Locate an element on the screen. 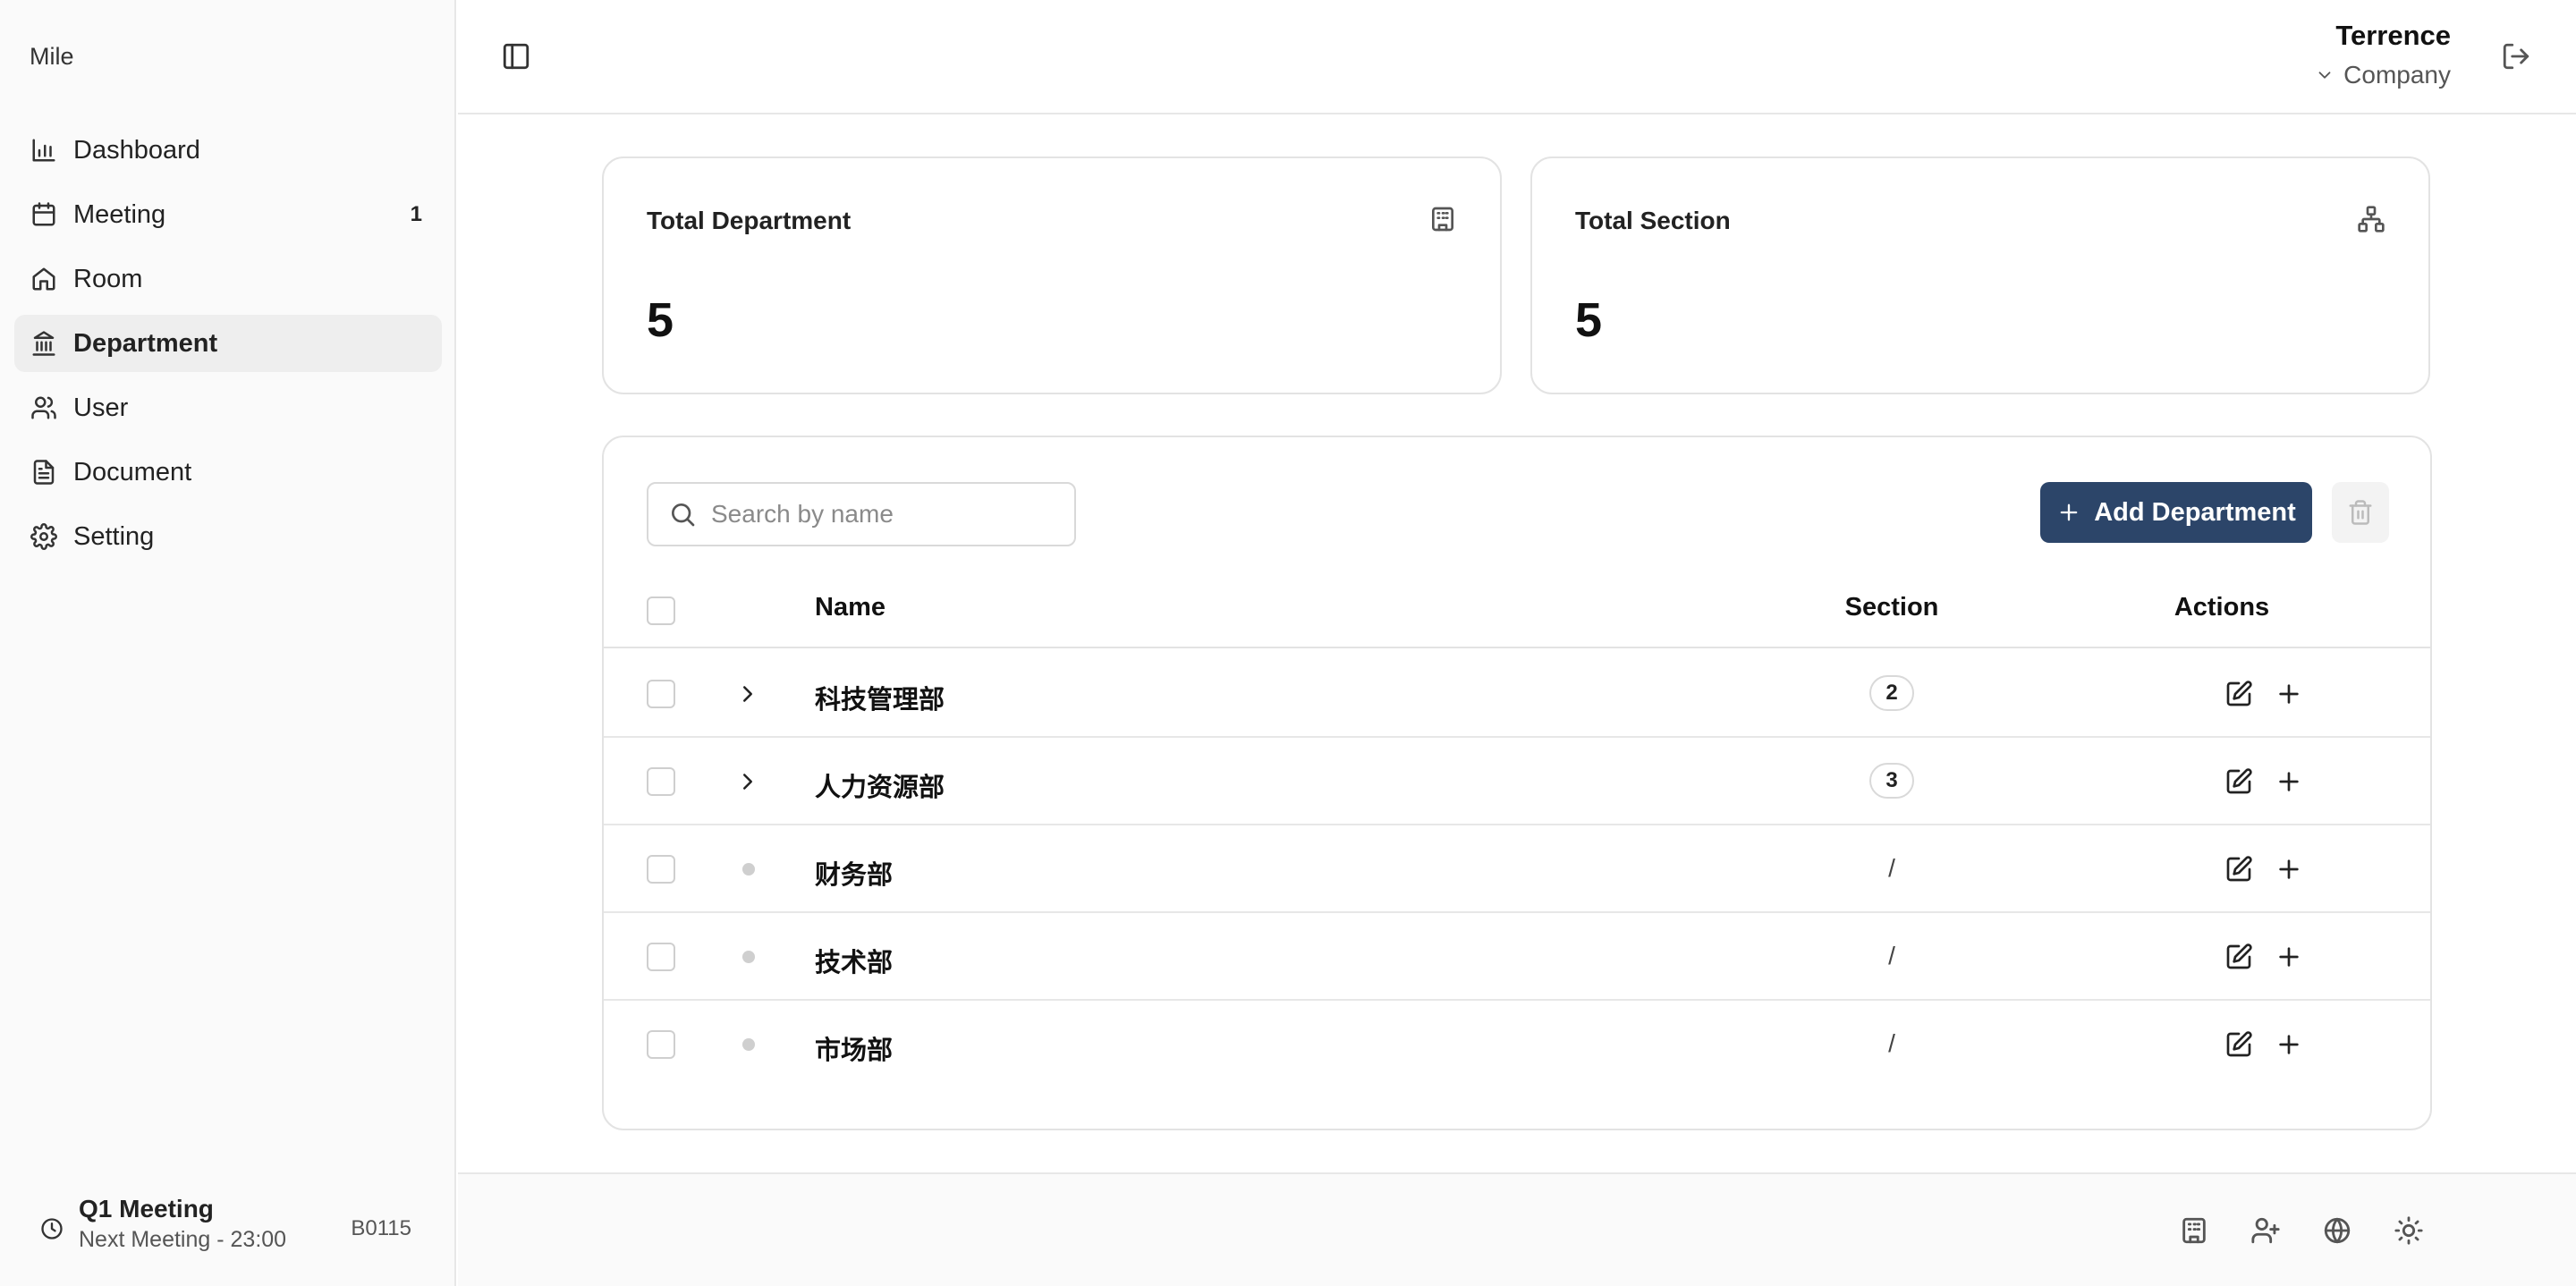 The image size is (2576, 1286). table-row: 人力资源部 3 is located at coordinates (1517, 781).